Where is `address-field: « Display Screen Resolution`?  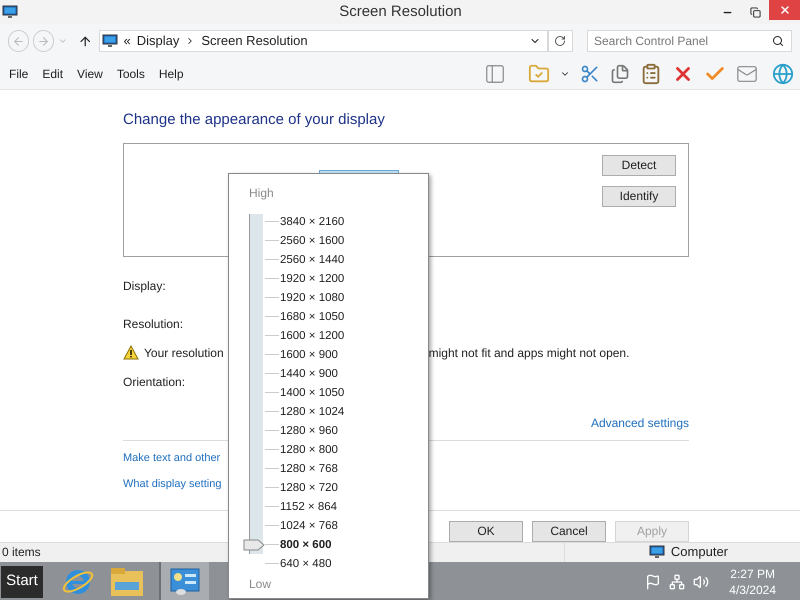
address-field: « Display Screen Resolution is located at coordinates (323, 41).